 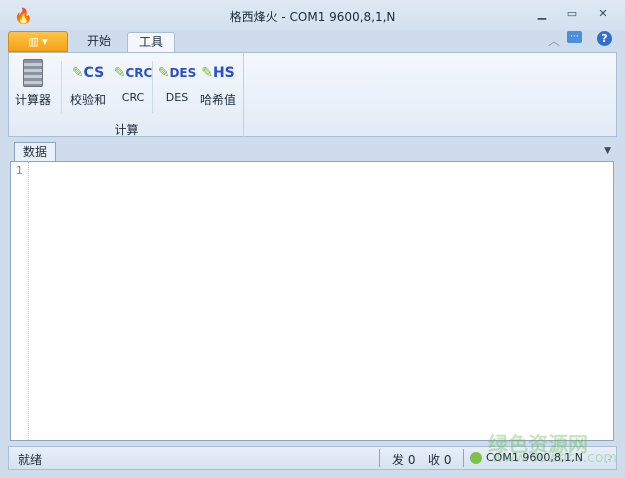 I want to click on app-menu-icon: ▥ ▾, so click(x=38, y=41).